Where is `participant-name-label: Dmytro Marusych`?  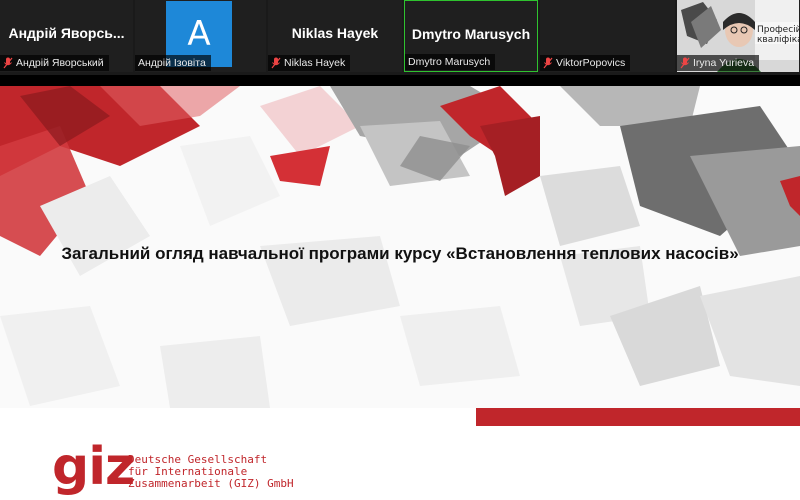
participant-name-label: Dmytro Marusych is located at coordinates (450, 62).